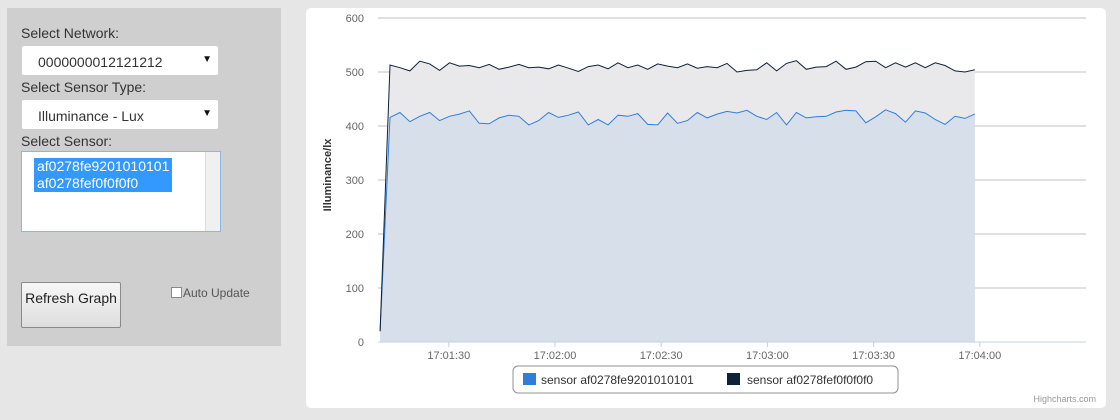 The image size is (1120, 420). I want to click on y-axis-ticks: 0 100 200 300 400 500 600, so click(355, 181).